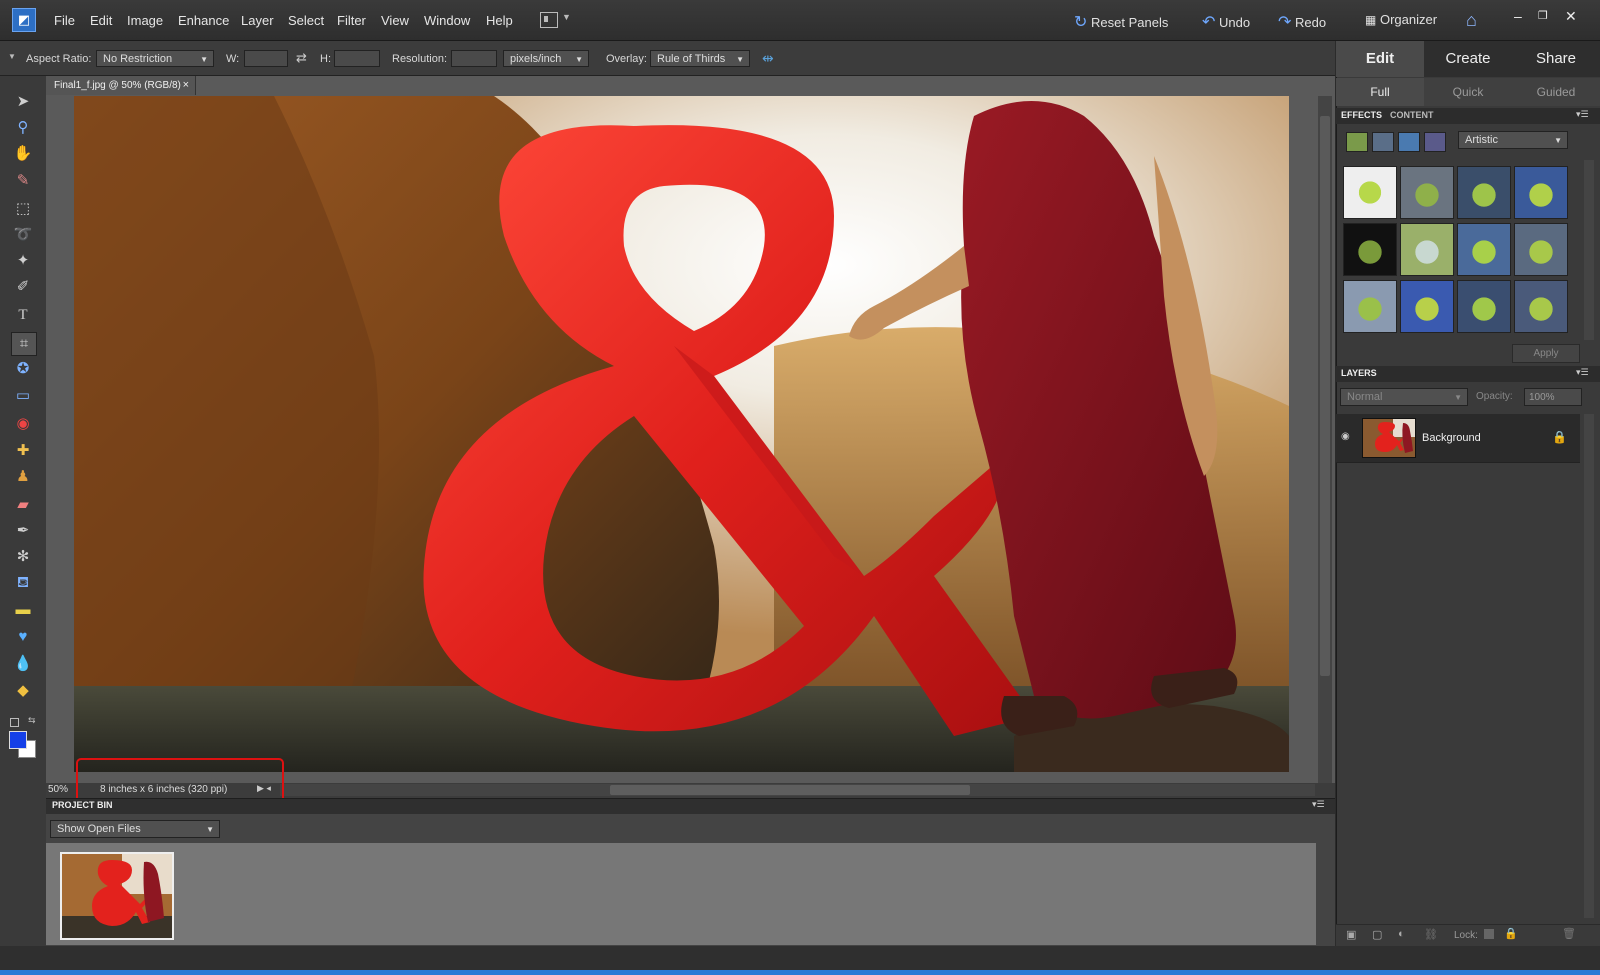 The image size is (1600, 975). I want to click on healing-brush-icon: ✚, so click(23, 451).